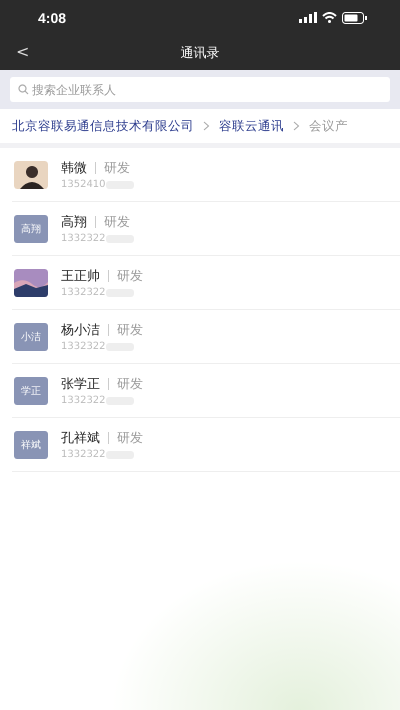 Image resolution: width=400 pixels, height=710 pixels. Describe the element at coordinates (103, 126) in the screenshot. I see `breadcrumb-link: 北京容联易通信息技术有限公司` at that location.